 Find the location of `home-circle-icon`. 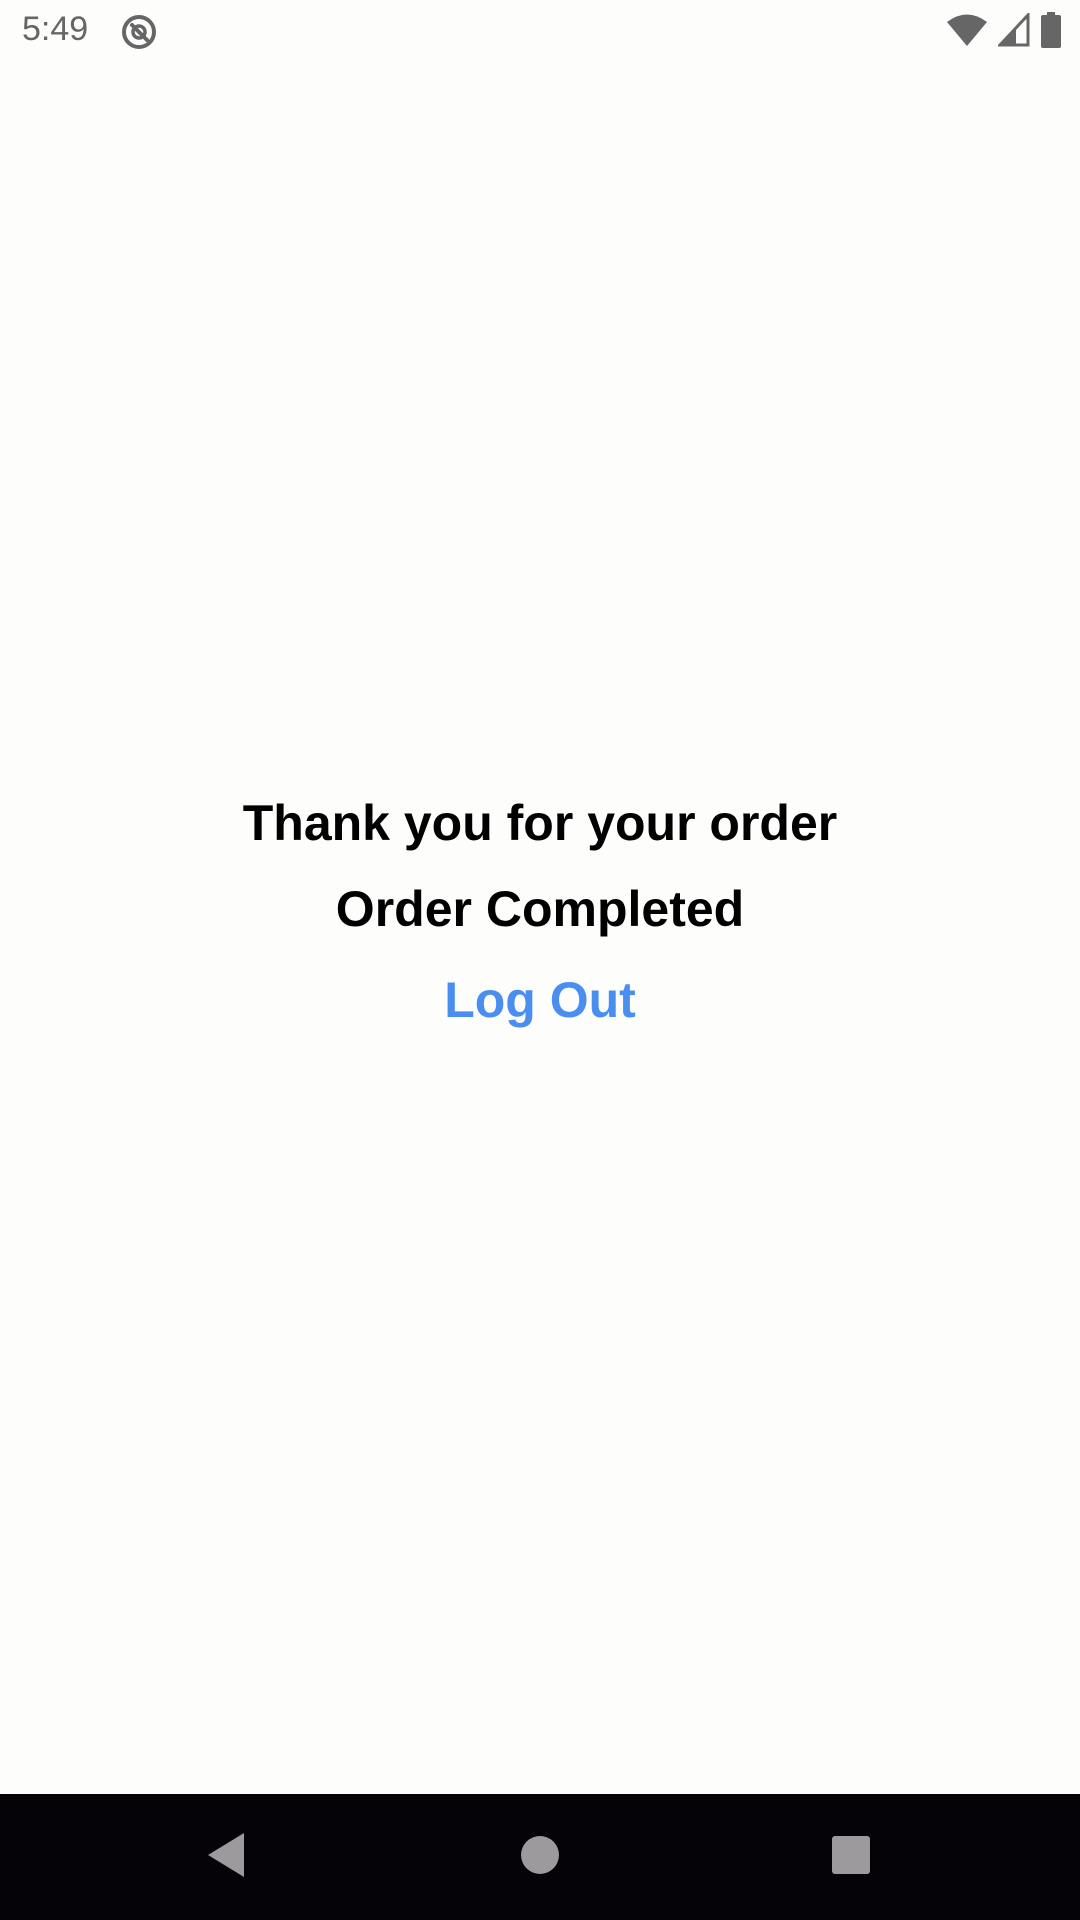

home-circle-icon is located at coordinates (540, 1857).